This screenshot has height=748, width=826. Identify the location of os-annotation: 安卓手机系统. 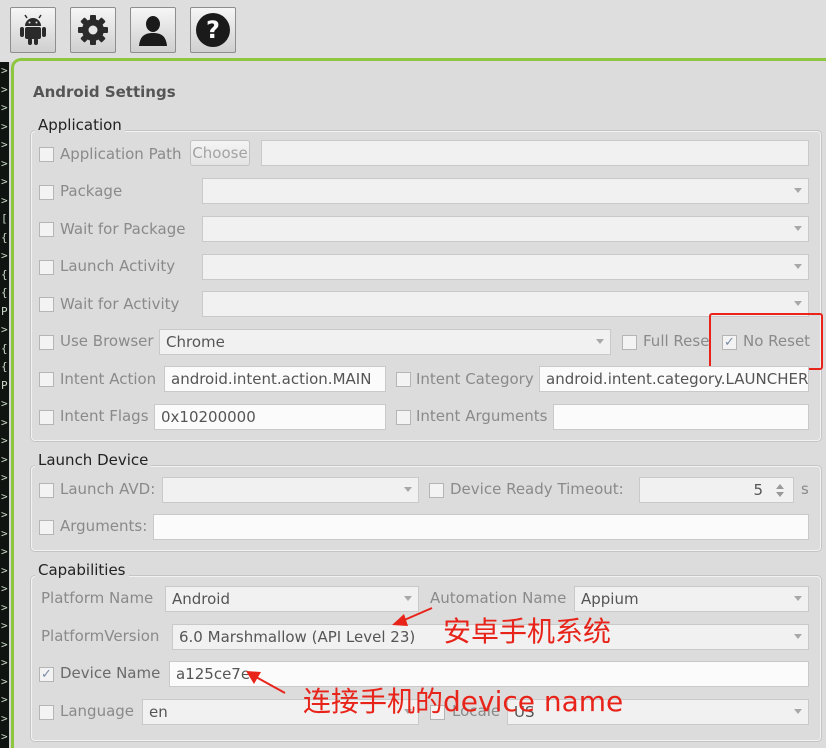
(527, 631).